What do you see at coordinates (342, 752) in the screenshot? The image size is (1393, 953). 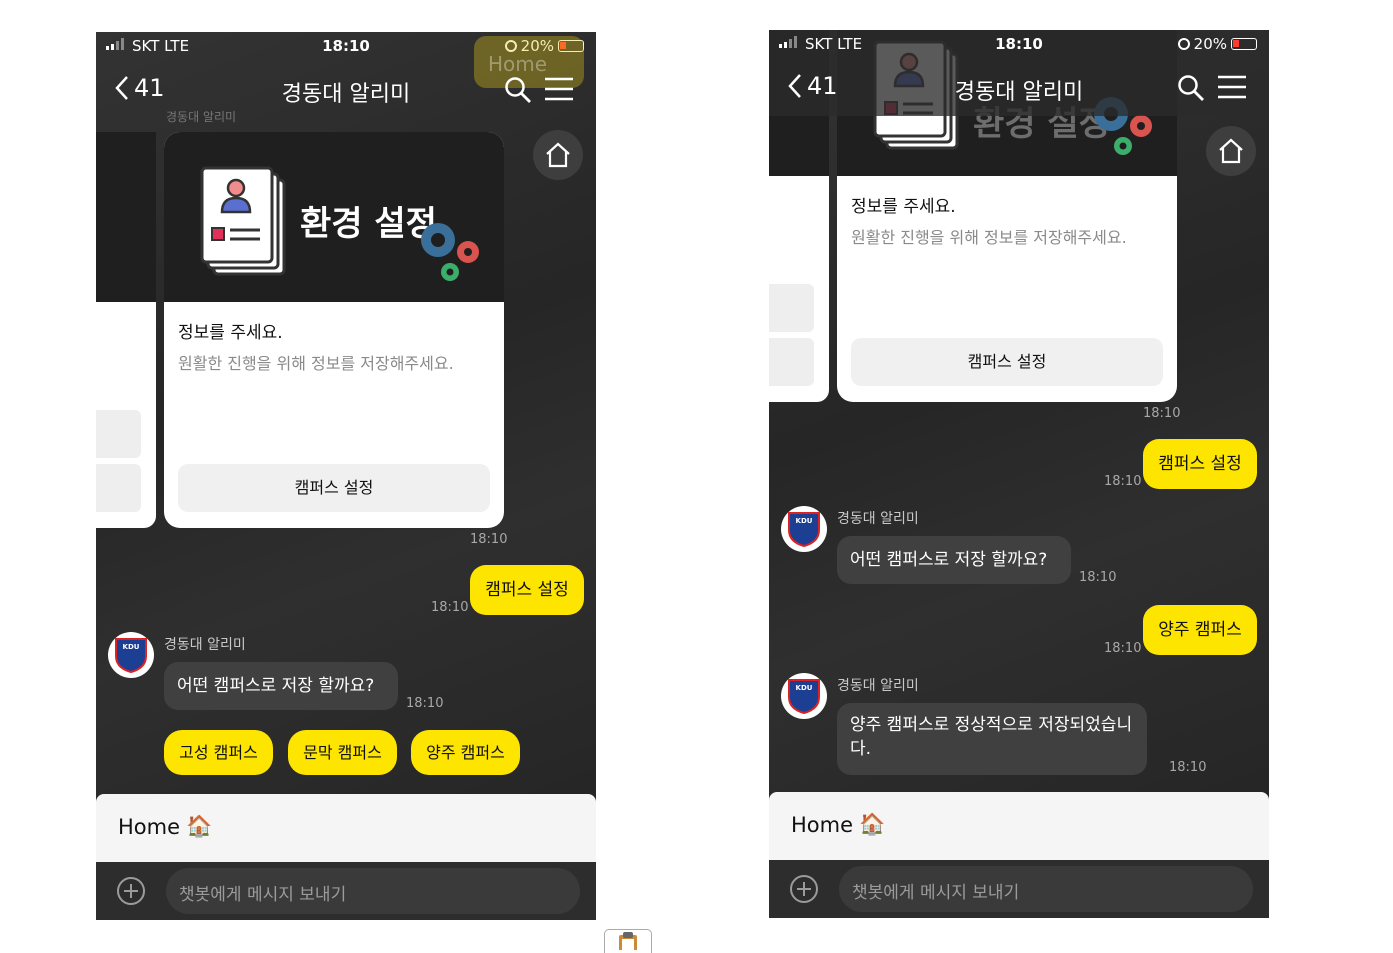 I see `quick-reply-munmak: 문막 캠퍼스` at bounding box center [342, 752].